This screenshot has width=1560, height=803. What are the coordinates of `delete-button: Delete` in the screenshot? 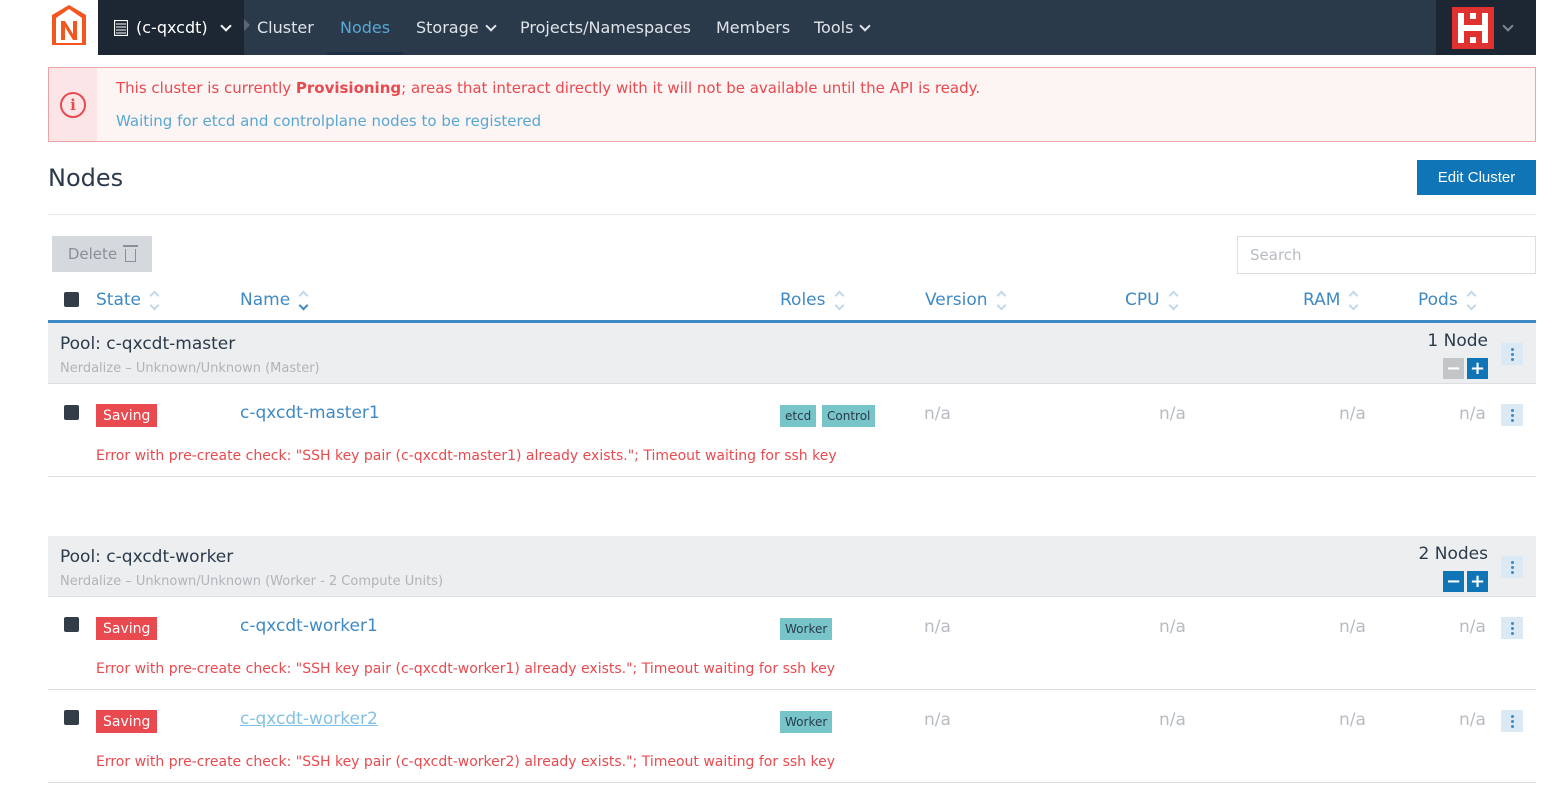 It's located at (102, 254).